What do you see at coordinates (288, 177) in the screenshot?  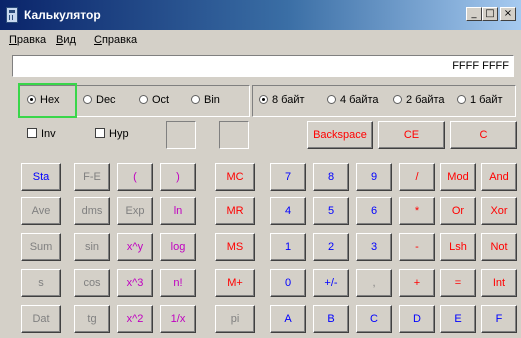 I see `digit-7-button: 7` at bounding box center [288, 177].